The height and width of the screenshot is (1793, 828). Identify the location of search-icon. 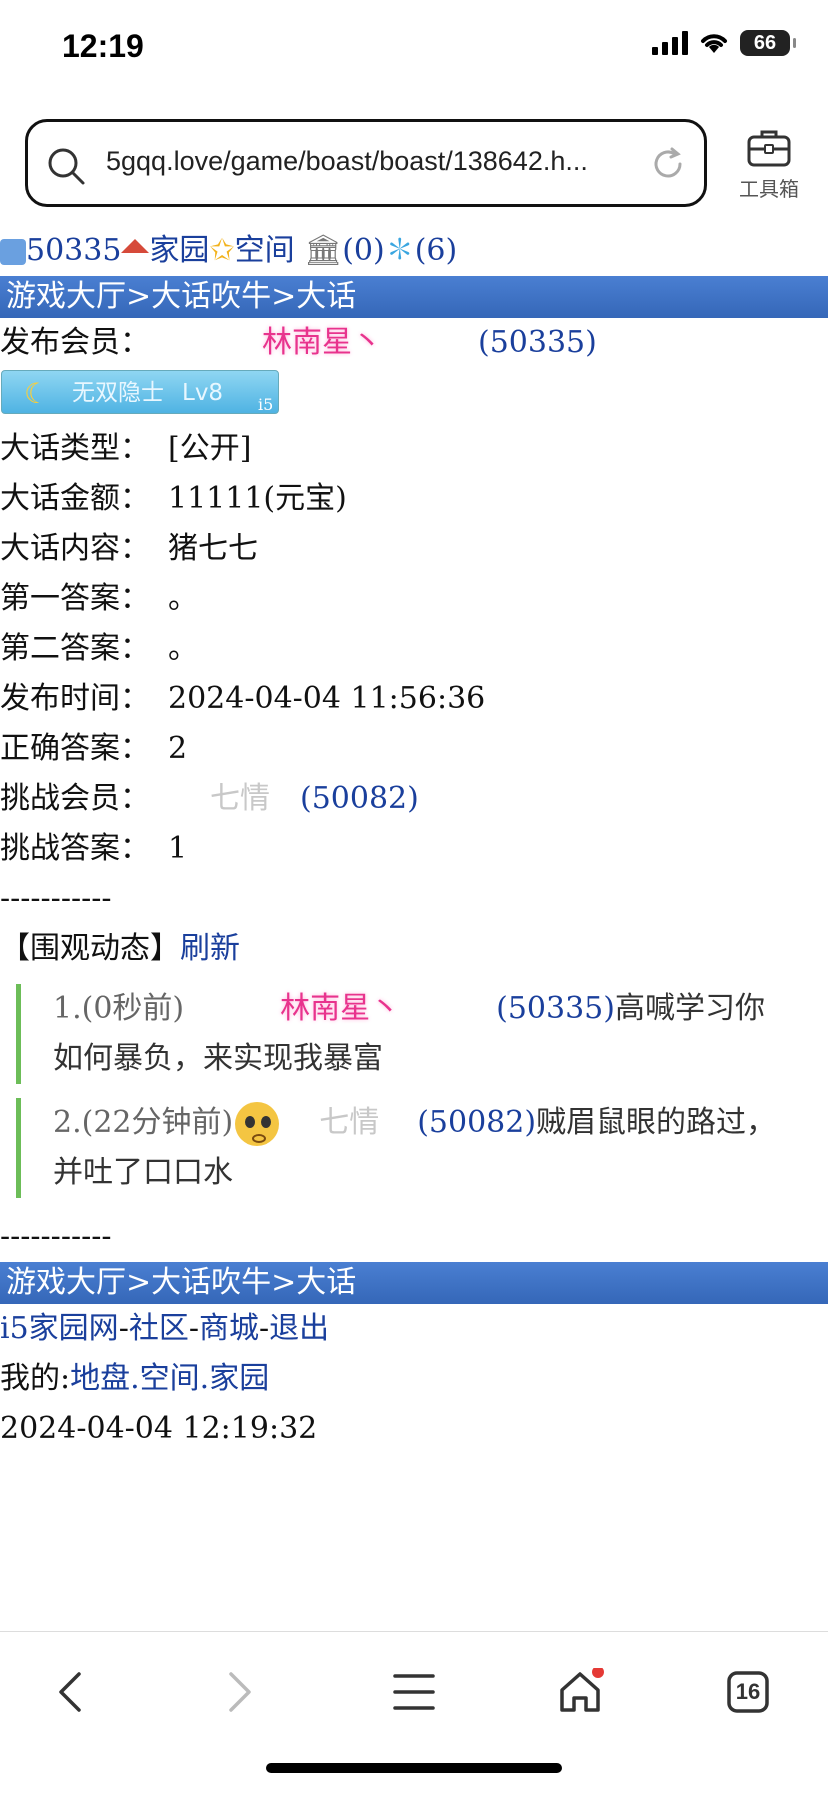
(66, 166).